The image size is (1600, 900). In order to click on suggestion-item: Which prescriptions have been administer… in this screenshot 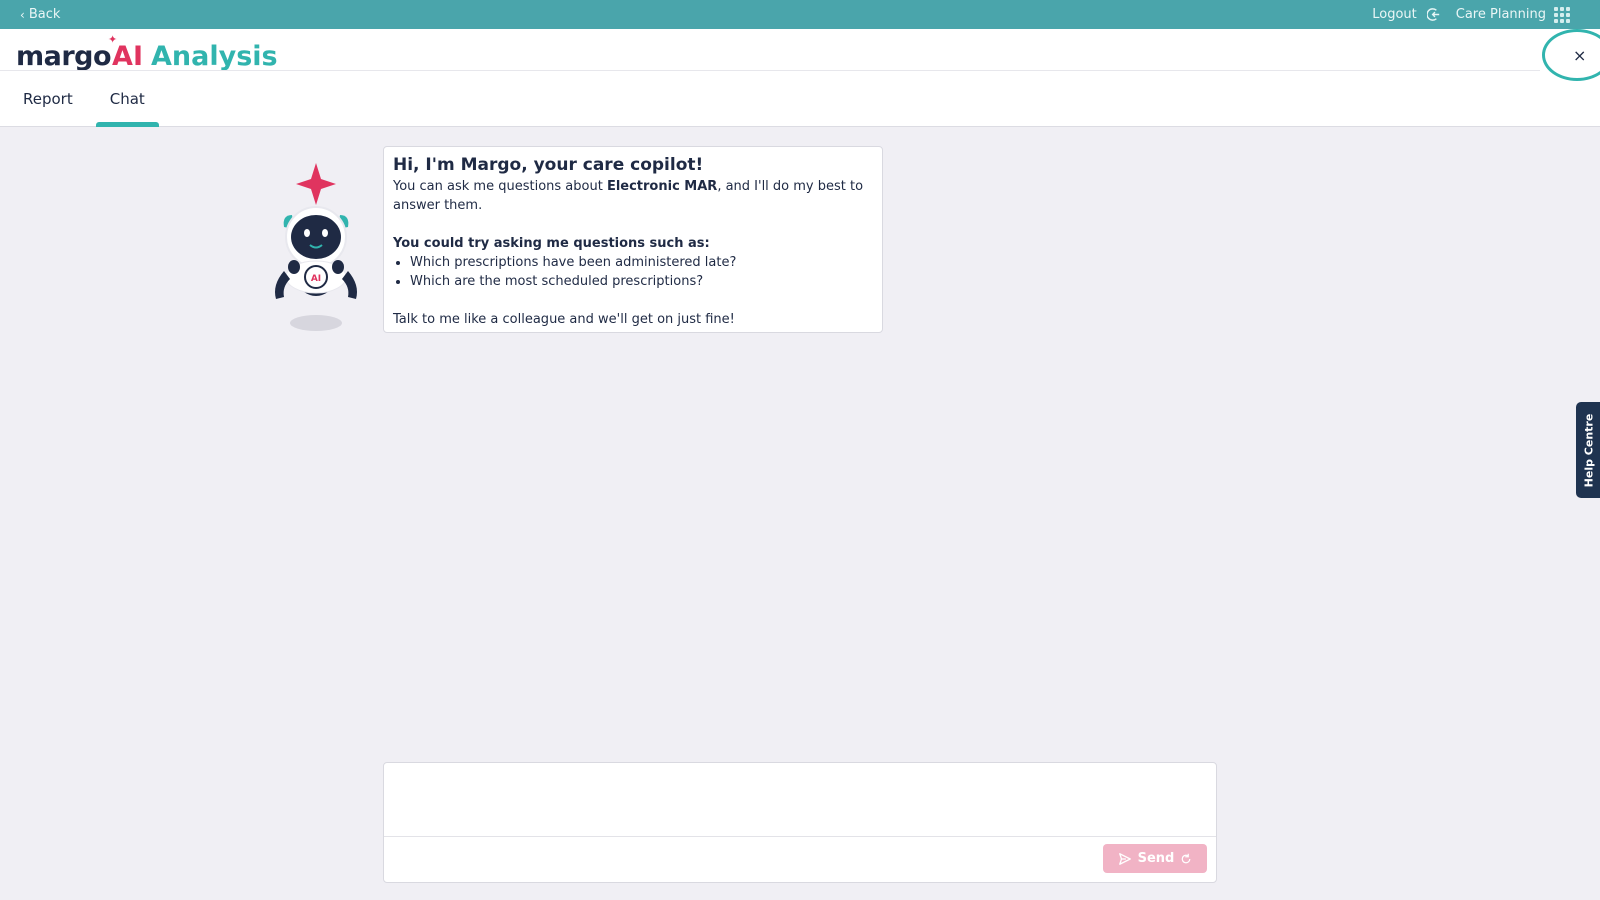, I will do `click(641, 262)`.